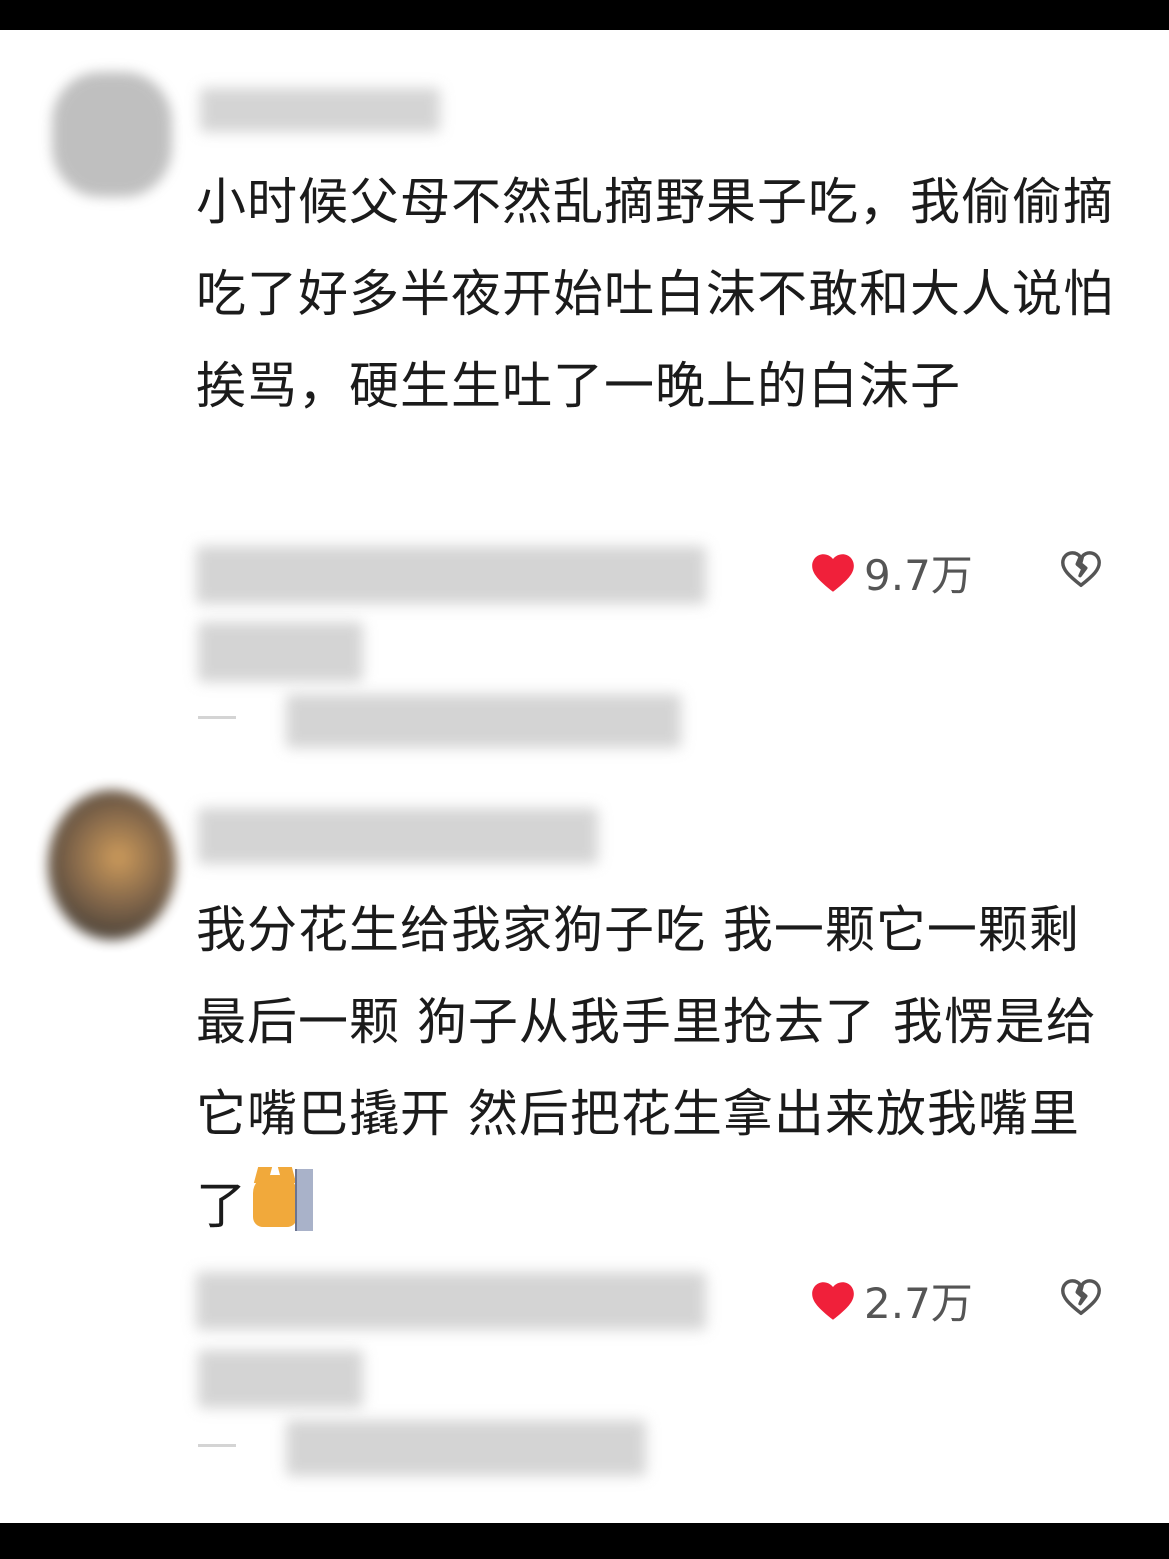 The height and width of the screenshot is (1559, 1169). Describe the element at coordinates (584, 1541) in the screenshot. I see `bottom-black-bar` at that location.